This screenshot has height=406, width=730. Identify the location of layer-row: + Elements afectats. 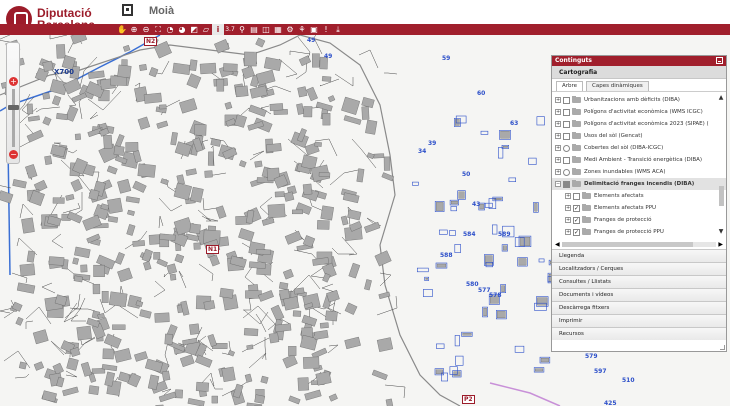
(639, 196).